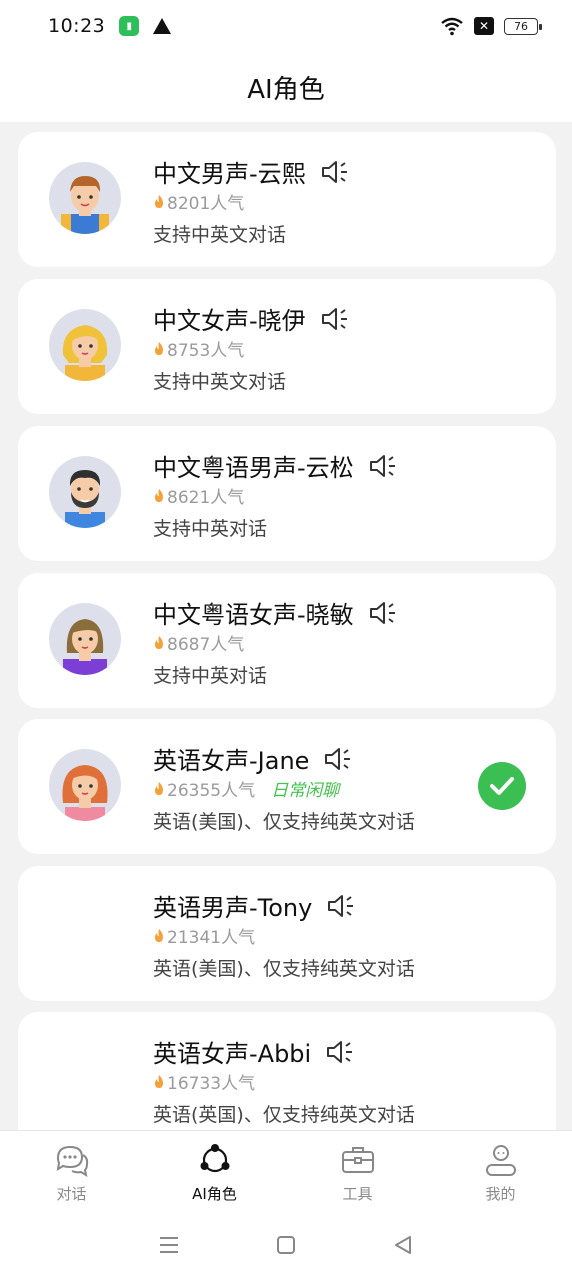  What do you see at coordinates (286, 26) in the screenshot?
I see `status-bar: 10:23 ▮ ✕ 76` at bounding box center [286, 26].